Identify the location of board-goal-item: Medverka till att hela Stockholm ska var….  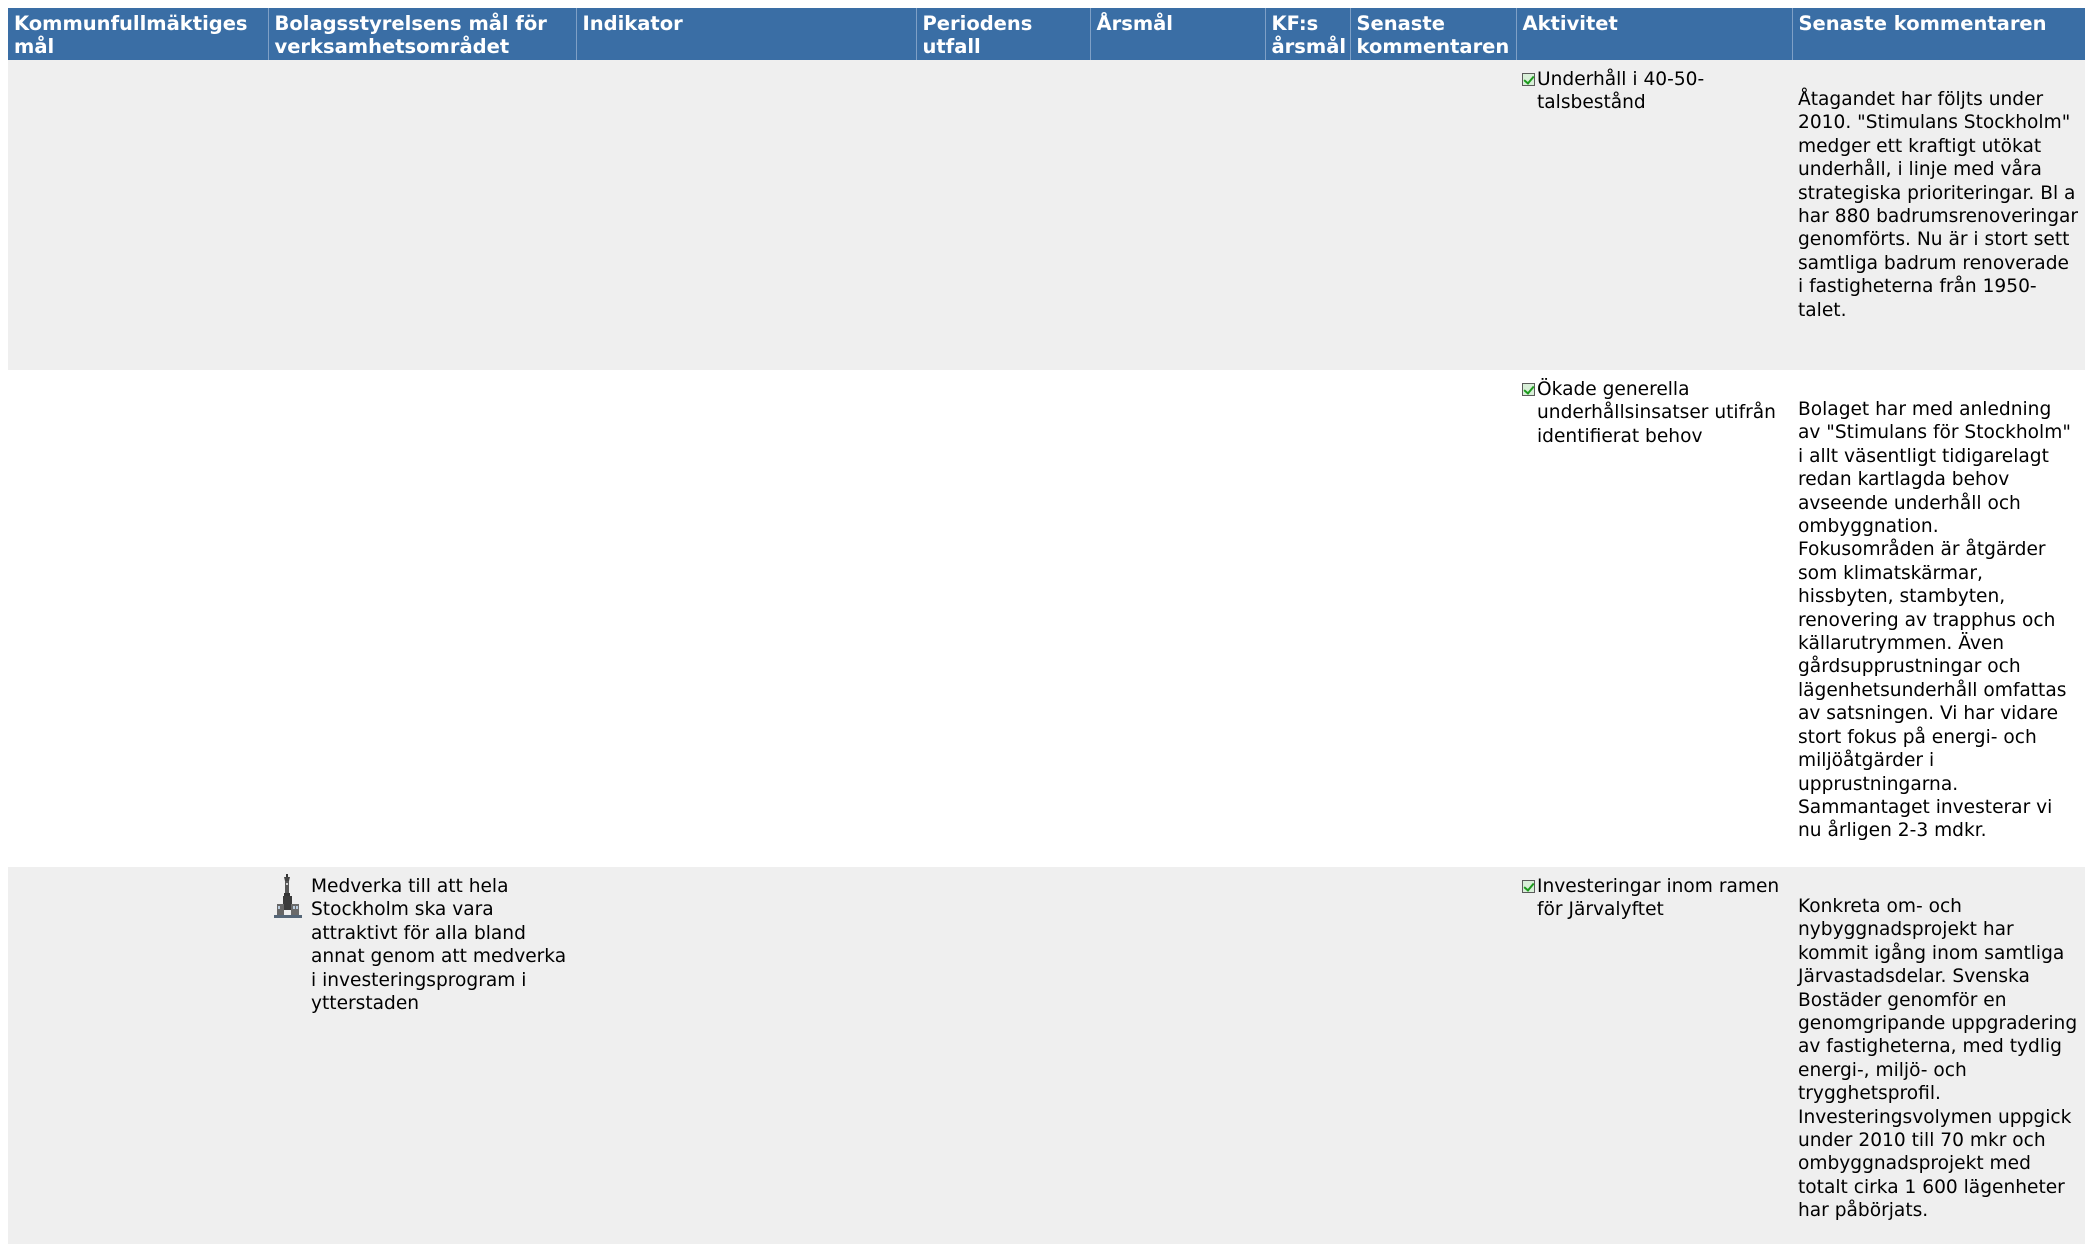
(422, 944).